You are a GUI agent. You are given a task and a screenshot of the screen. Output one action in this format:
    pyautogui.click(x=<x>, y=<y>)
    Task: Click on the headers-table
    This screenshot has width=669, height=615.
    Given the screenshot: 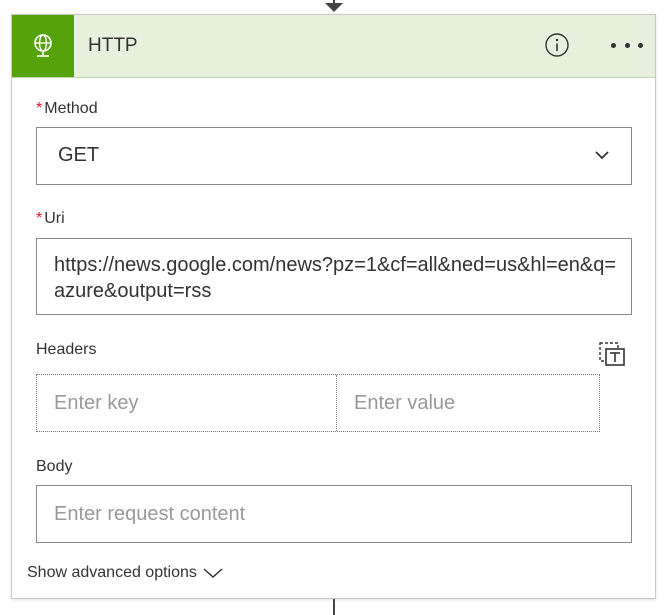 What is the action you would take?
    pyautogui.click(x=336, y=403)
    